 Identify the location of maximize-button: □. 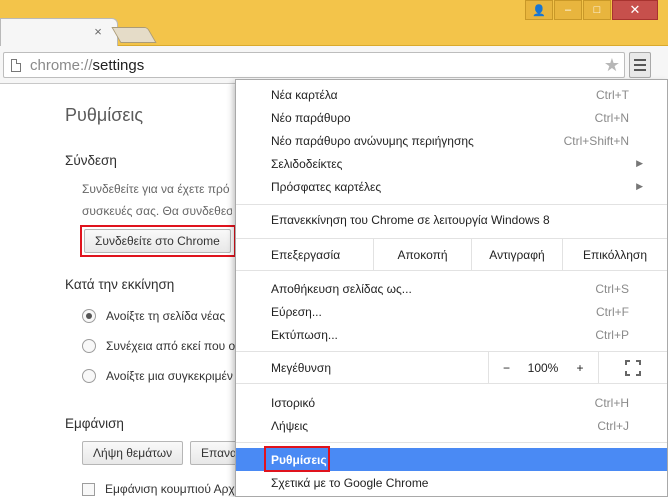
(597, 10).